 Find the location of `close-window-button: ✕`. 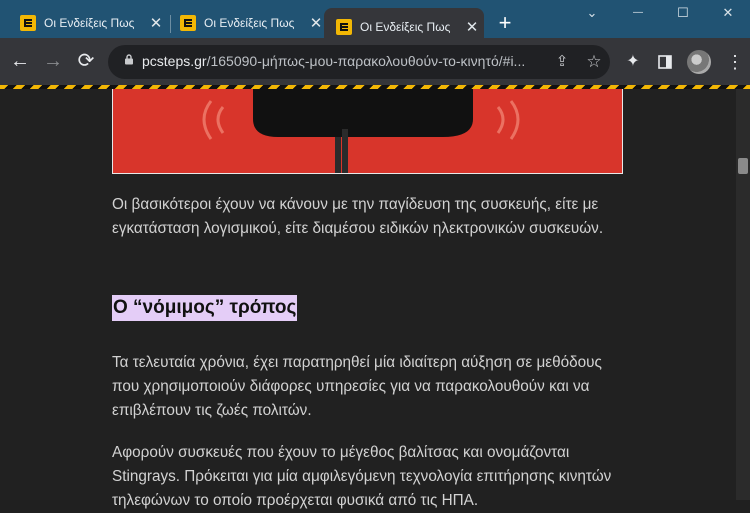

close-window-button: ✕ is located at coordinates (728, 13).